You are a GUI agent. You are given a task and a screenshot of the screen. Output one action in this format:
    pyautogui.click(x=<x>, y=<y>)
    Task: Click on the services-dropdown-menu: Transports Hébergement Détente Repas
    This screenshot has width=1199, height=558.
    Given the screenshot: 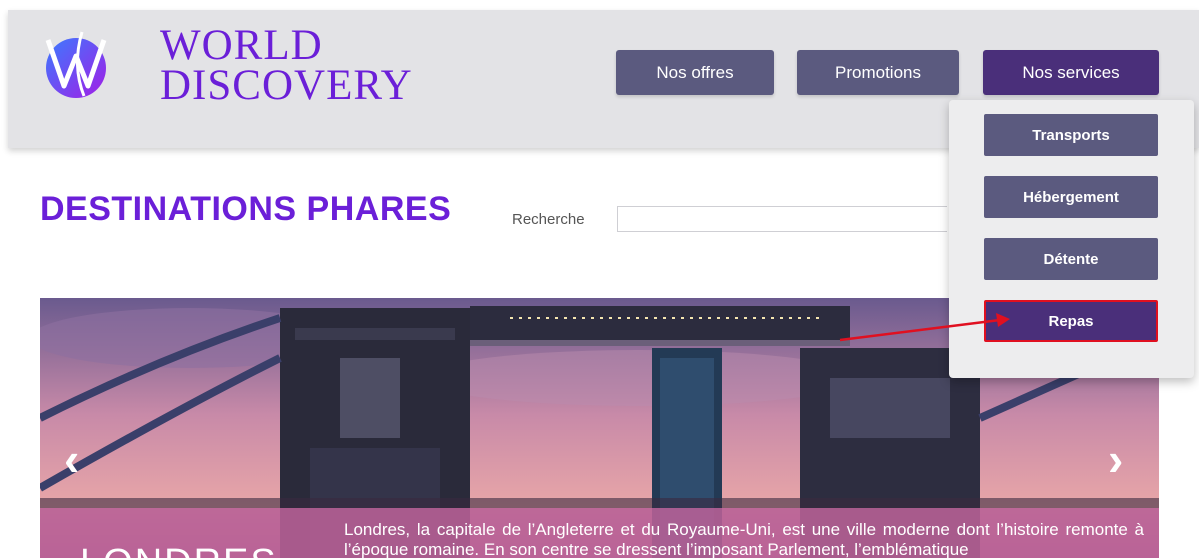 What is the action you would take?
    pyautogui.click(x=1071, y=239)
    